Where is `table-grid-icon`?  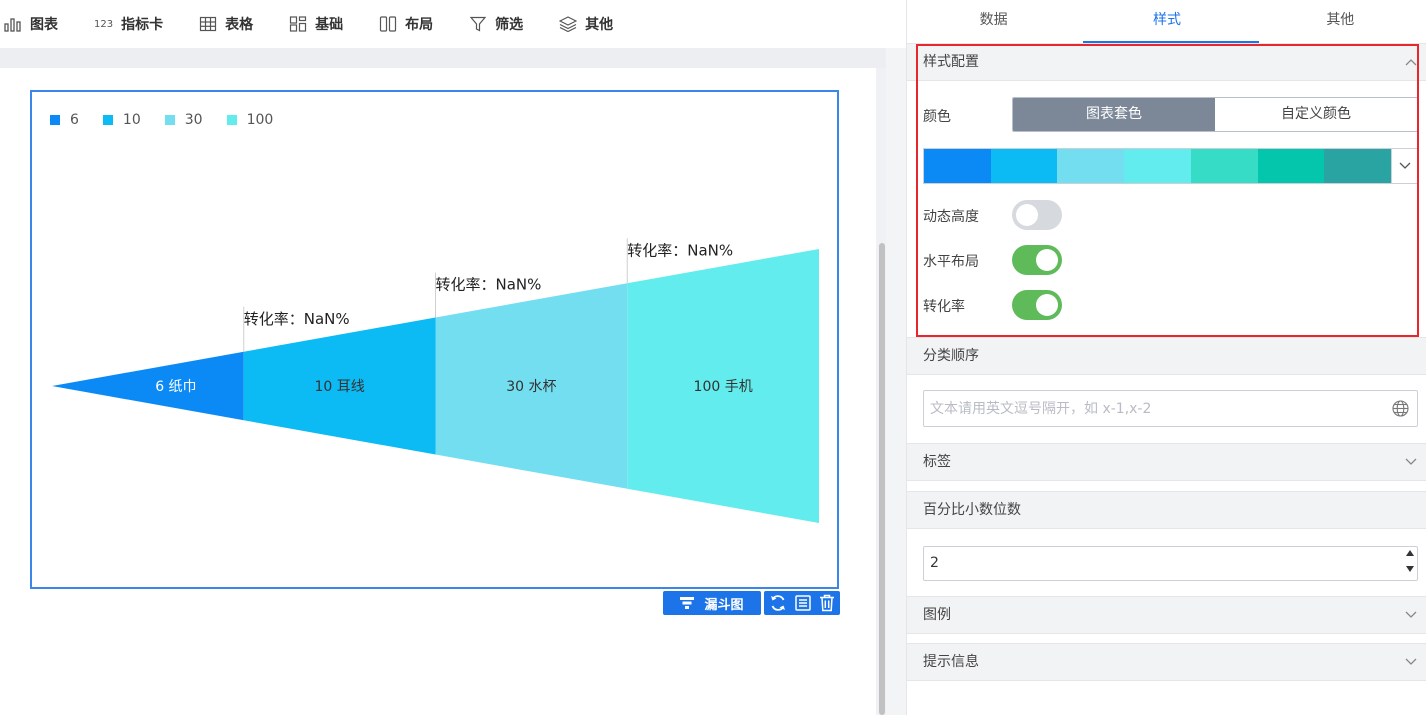 table-grid-icon is located at coordinates (208, 24).